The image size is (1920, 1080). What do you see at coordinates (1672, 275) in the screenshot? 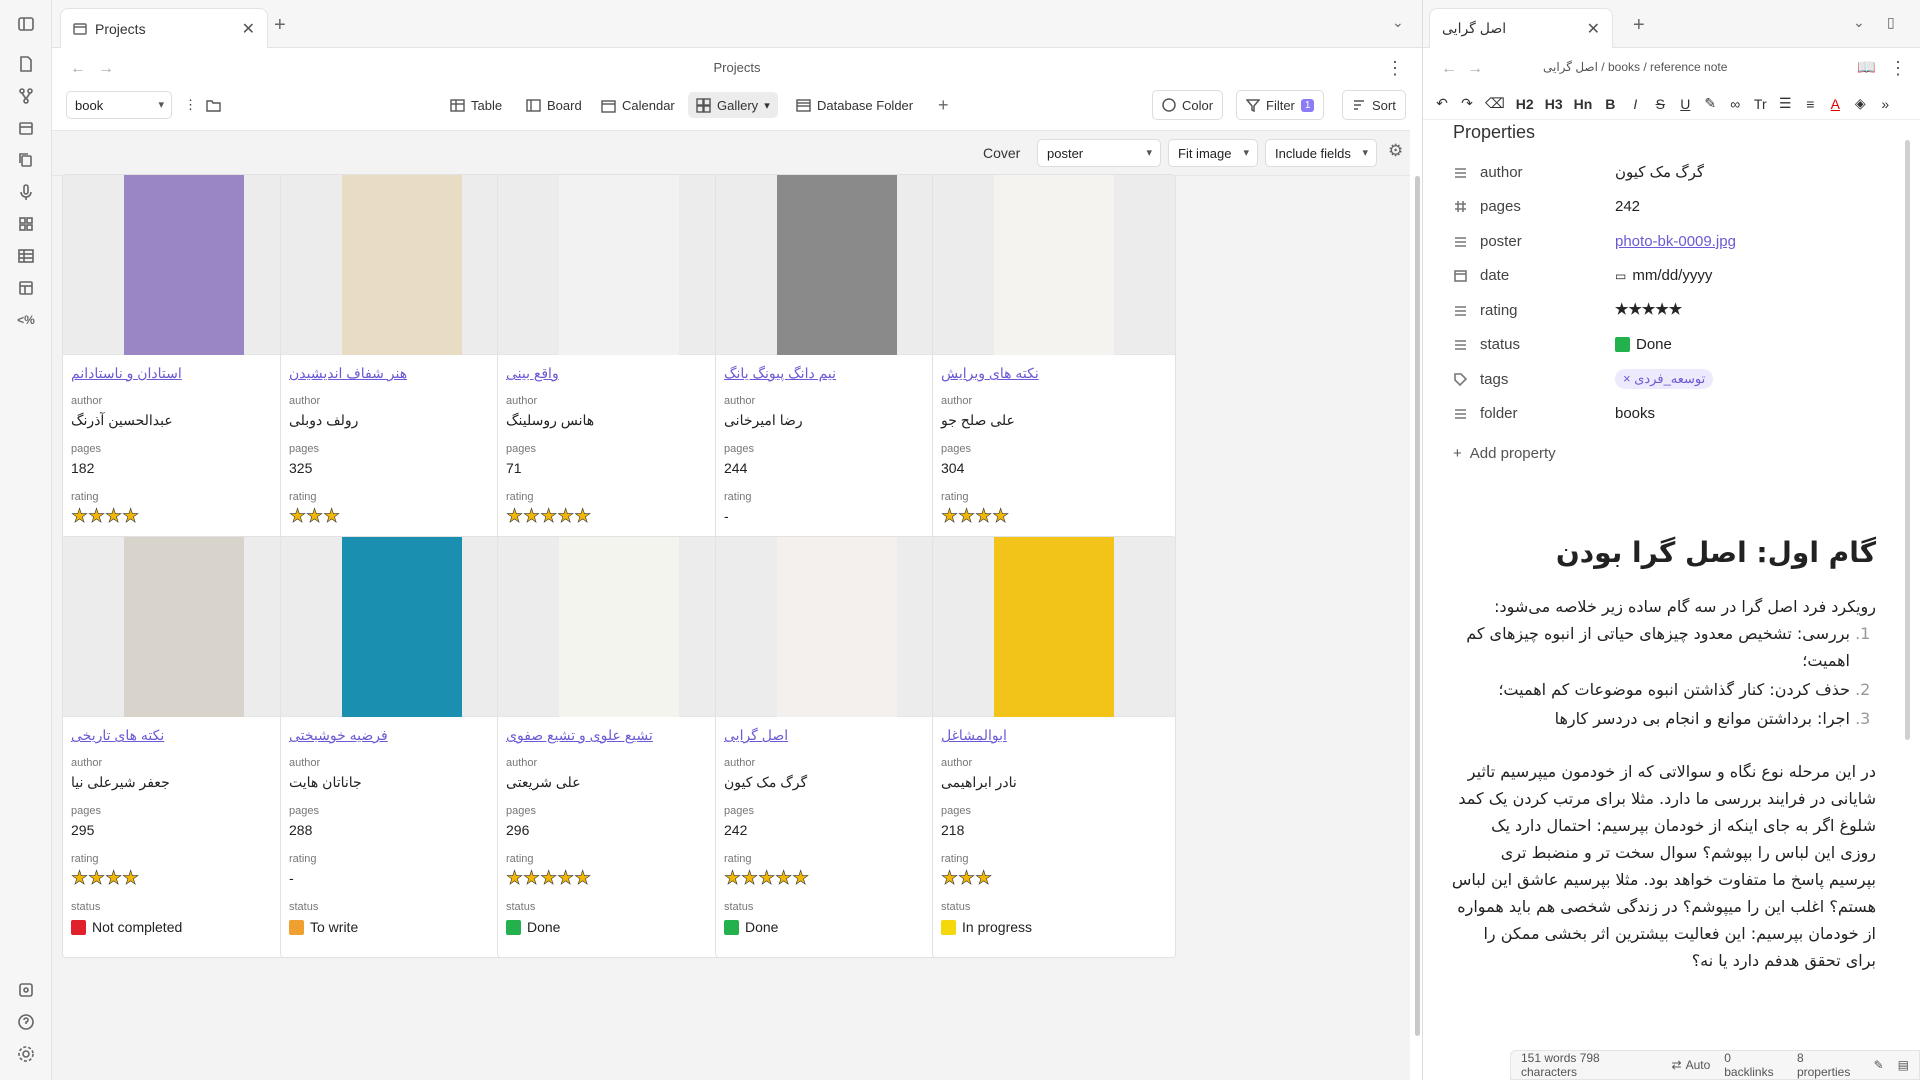
I see `date-input: mm/dd/yyyy` at bounding box center [1672, 275].